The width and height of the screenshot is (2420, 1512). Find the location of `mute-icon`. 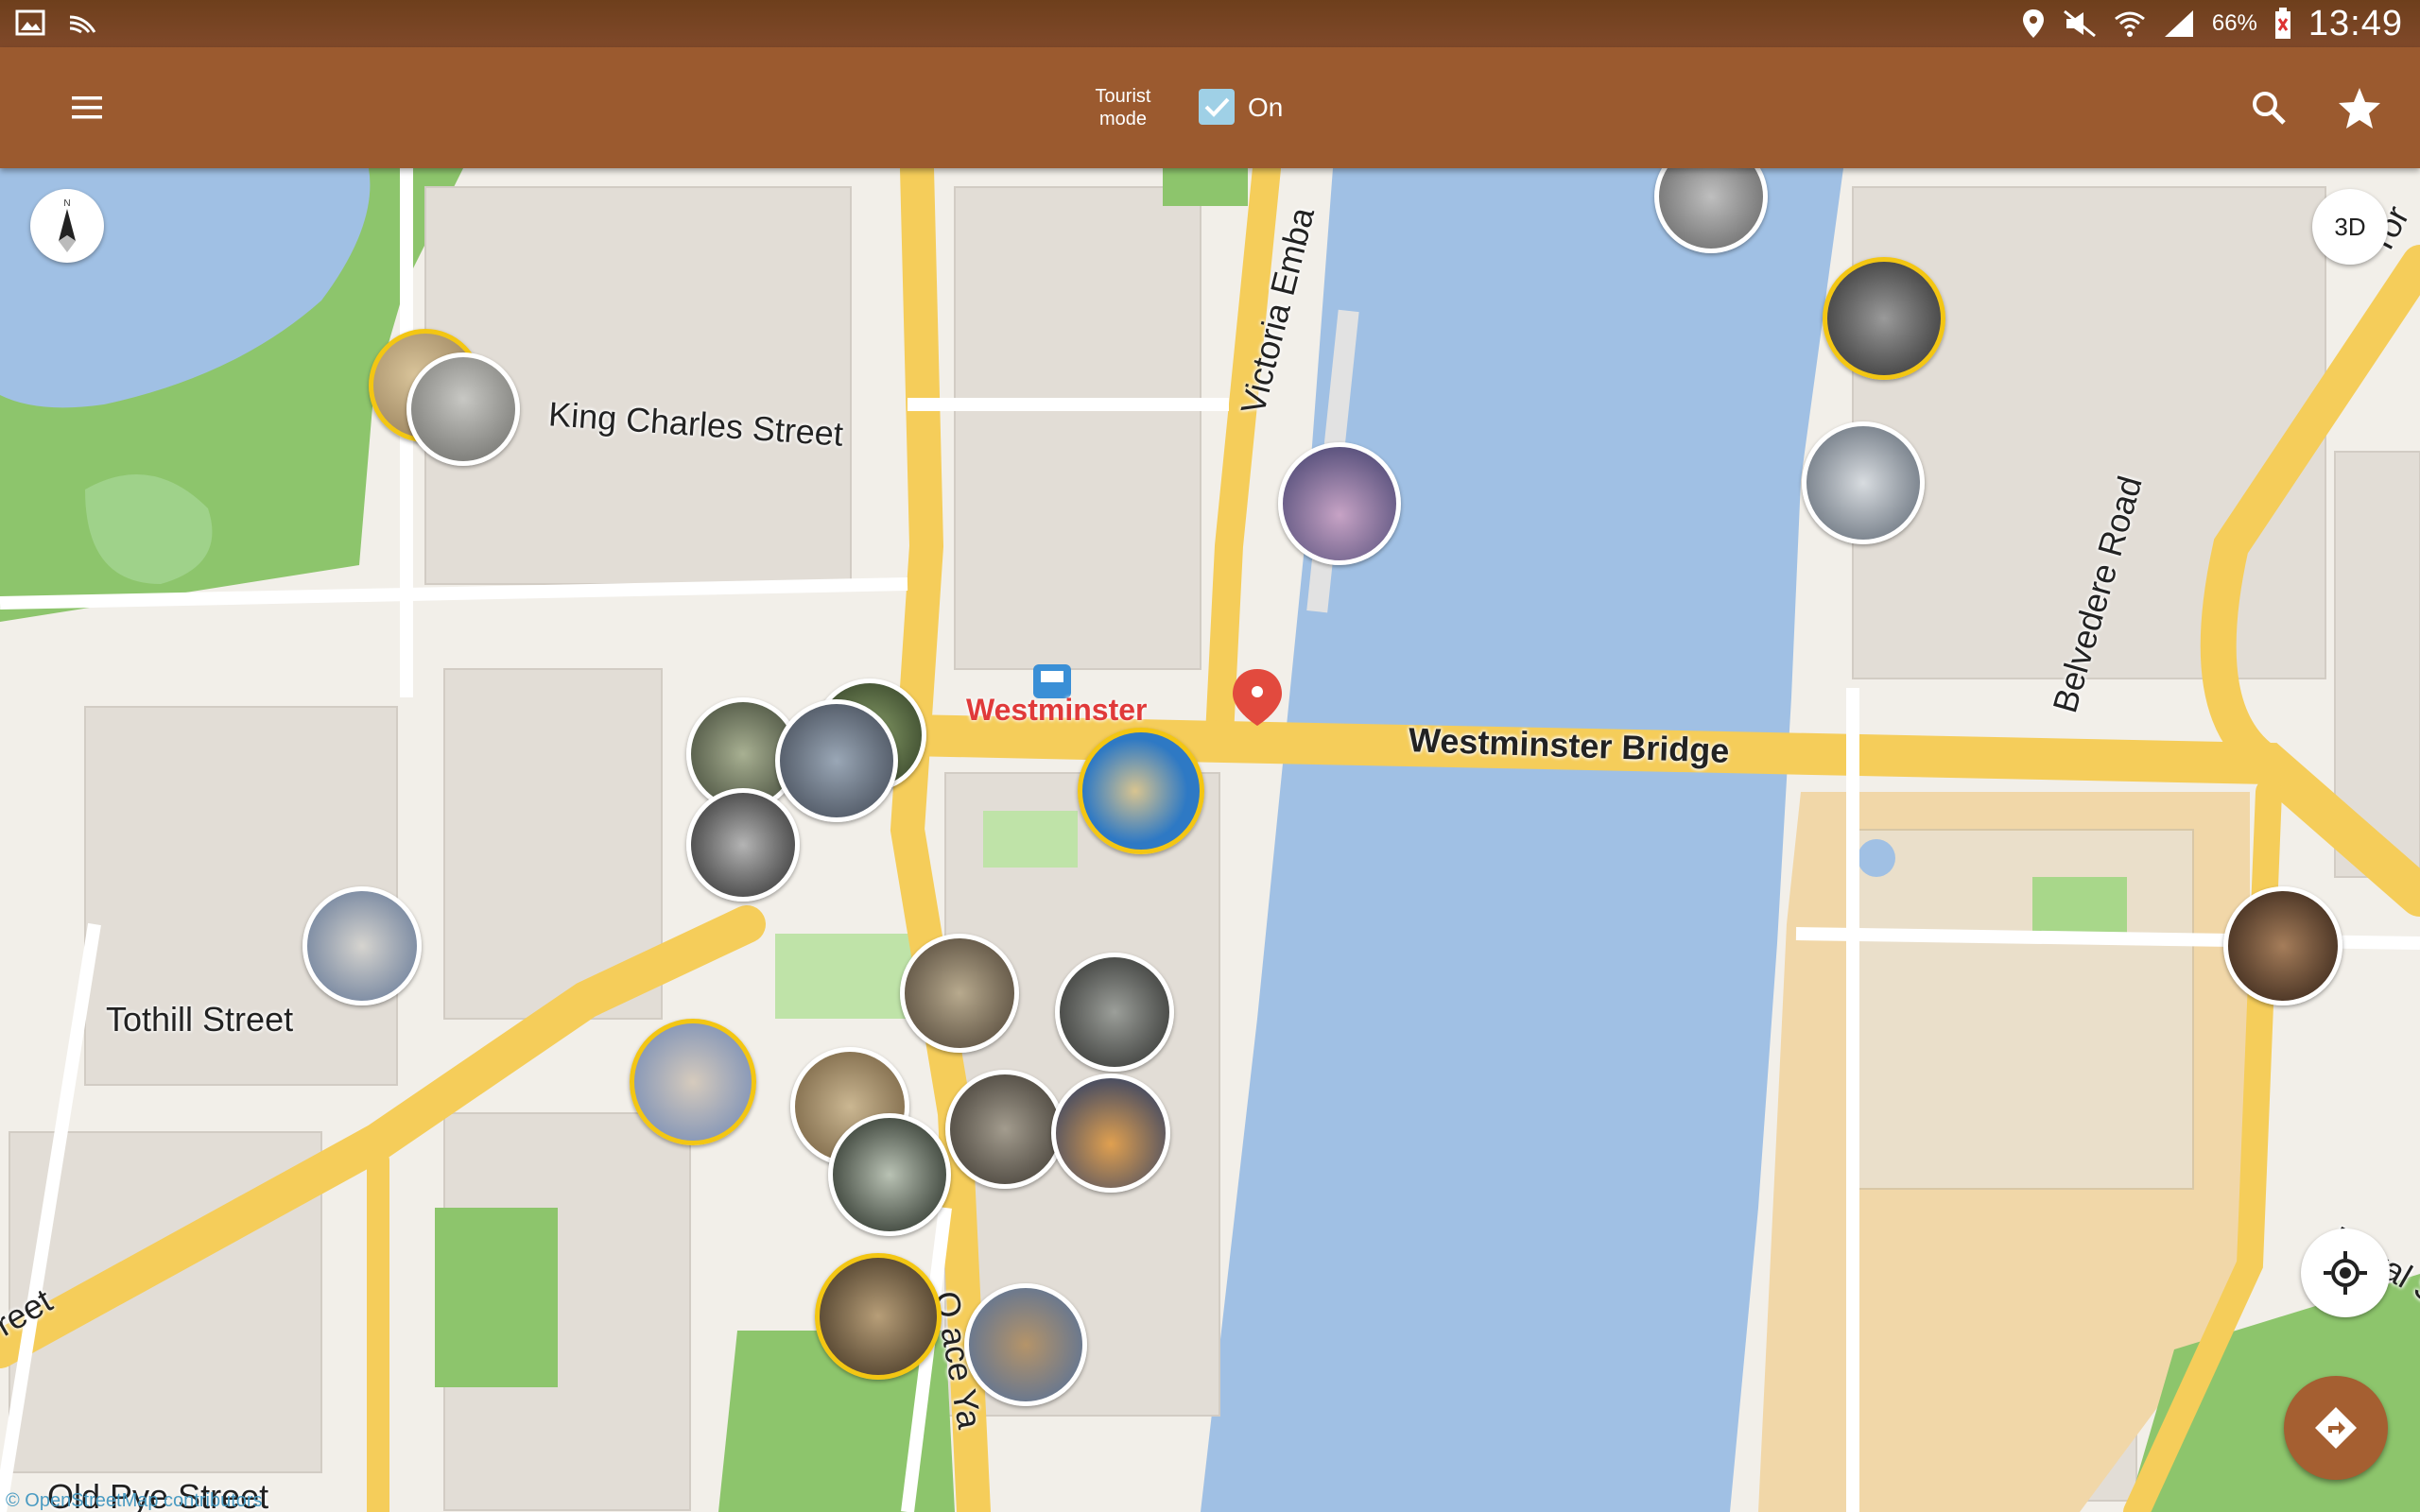

mute-icon is located at coordinates (2080, 23).